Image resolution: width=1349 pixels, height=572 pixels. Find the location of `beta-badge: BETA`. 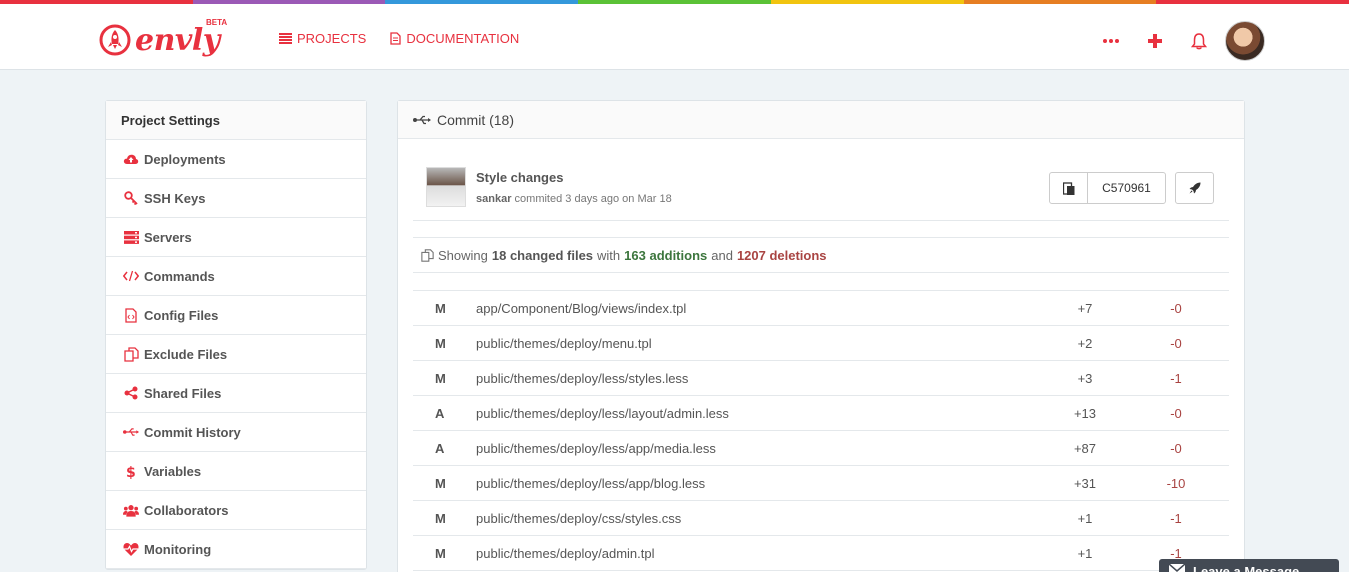

beta-badge: BETA is located at coordinates (217, 22).